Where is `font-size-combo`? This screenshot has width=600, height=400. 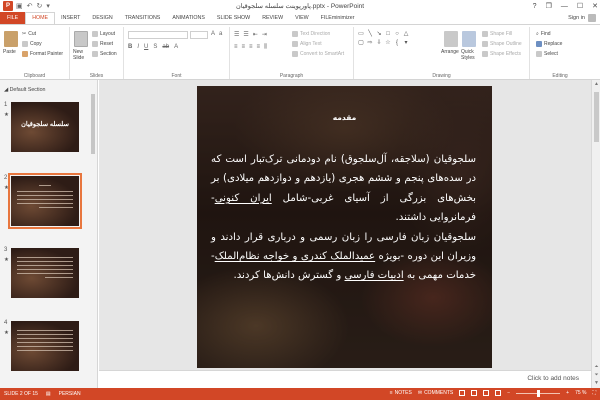
font-size-combo is located at coordinates (199, 35).